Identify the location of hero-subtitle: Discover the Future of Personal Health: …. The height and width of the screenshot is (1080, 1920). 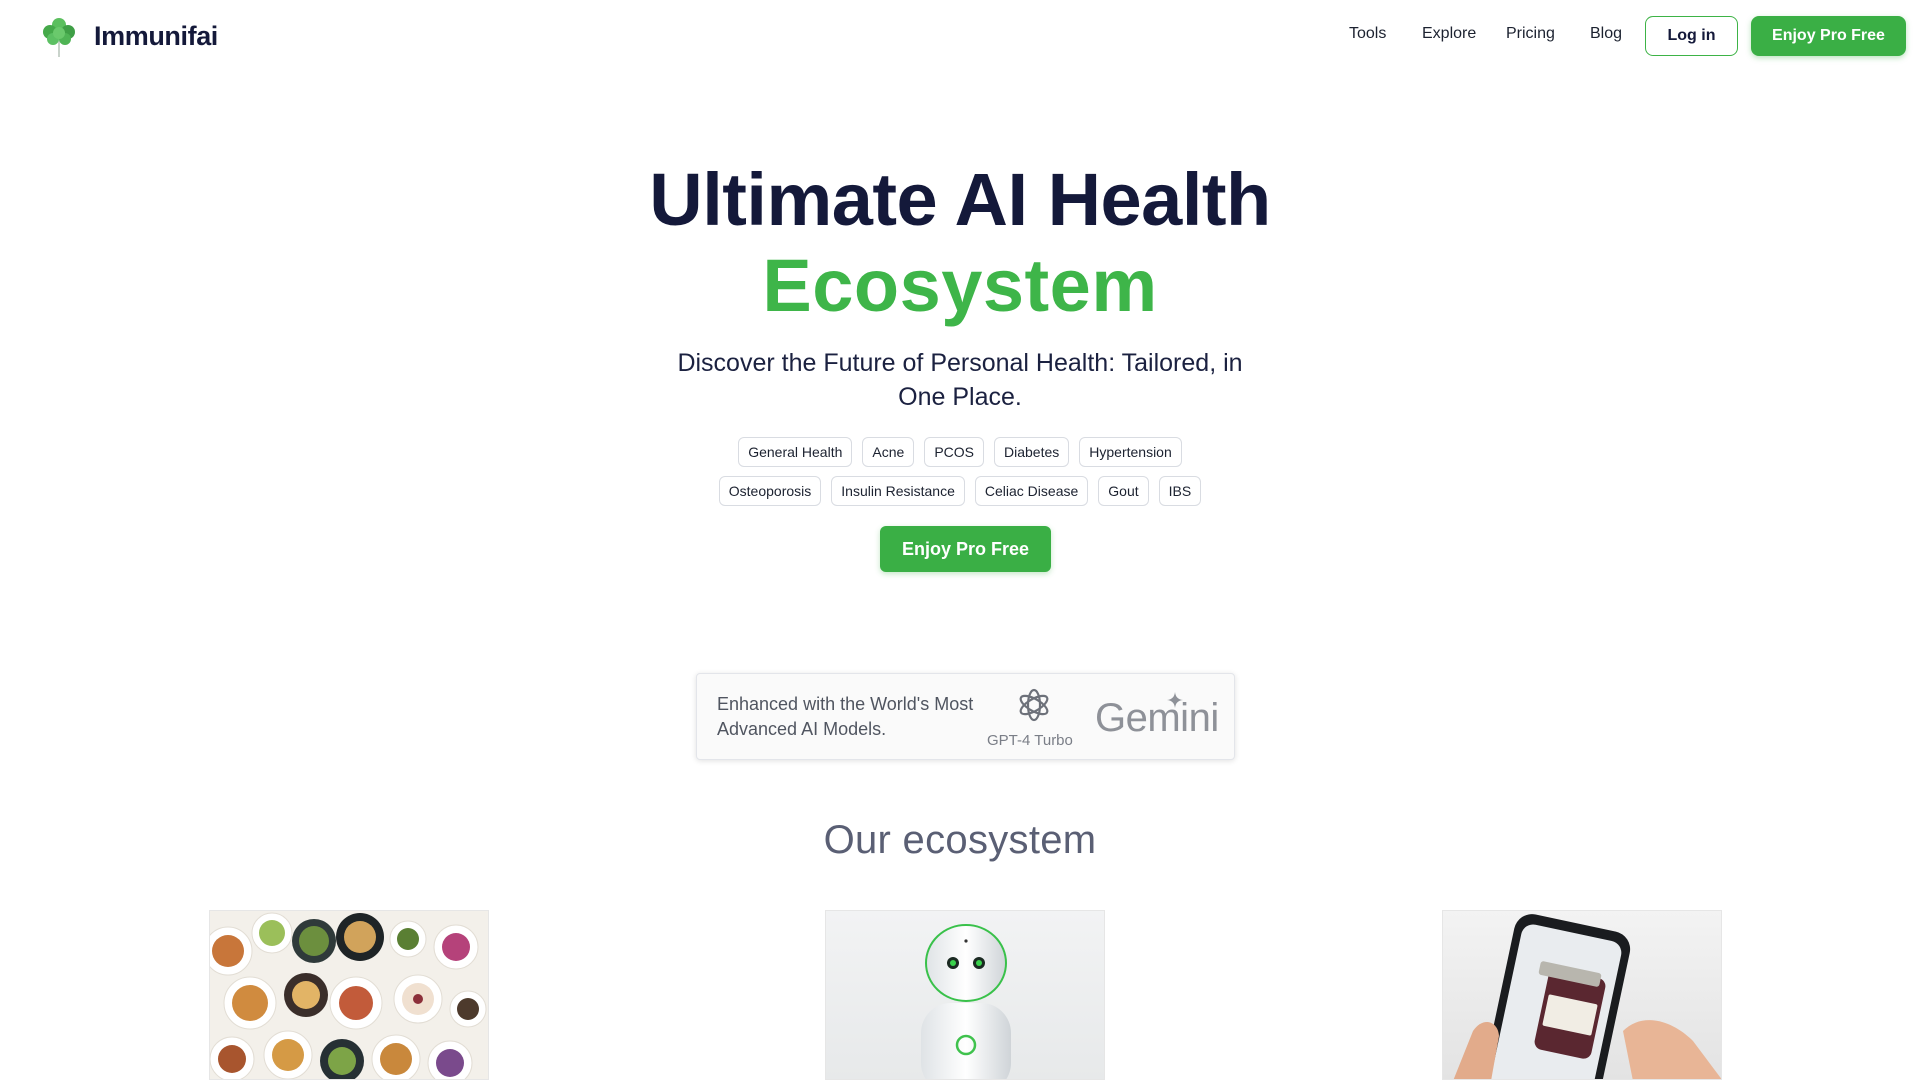
(960, 380).